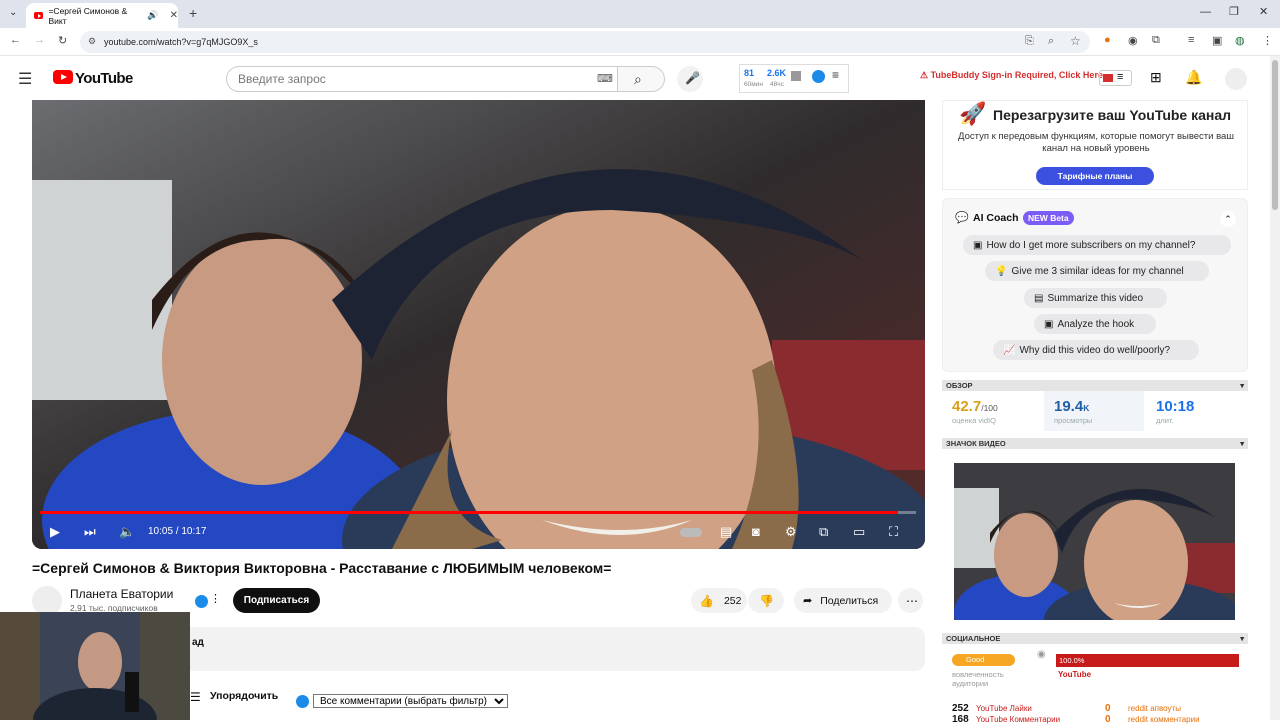  Describe the element at coordinates (978, 679) in the screenshot. I see `engagement-label: вовлеченность аудитории` at that location.